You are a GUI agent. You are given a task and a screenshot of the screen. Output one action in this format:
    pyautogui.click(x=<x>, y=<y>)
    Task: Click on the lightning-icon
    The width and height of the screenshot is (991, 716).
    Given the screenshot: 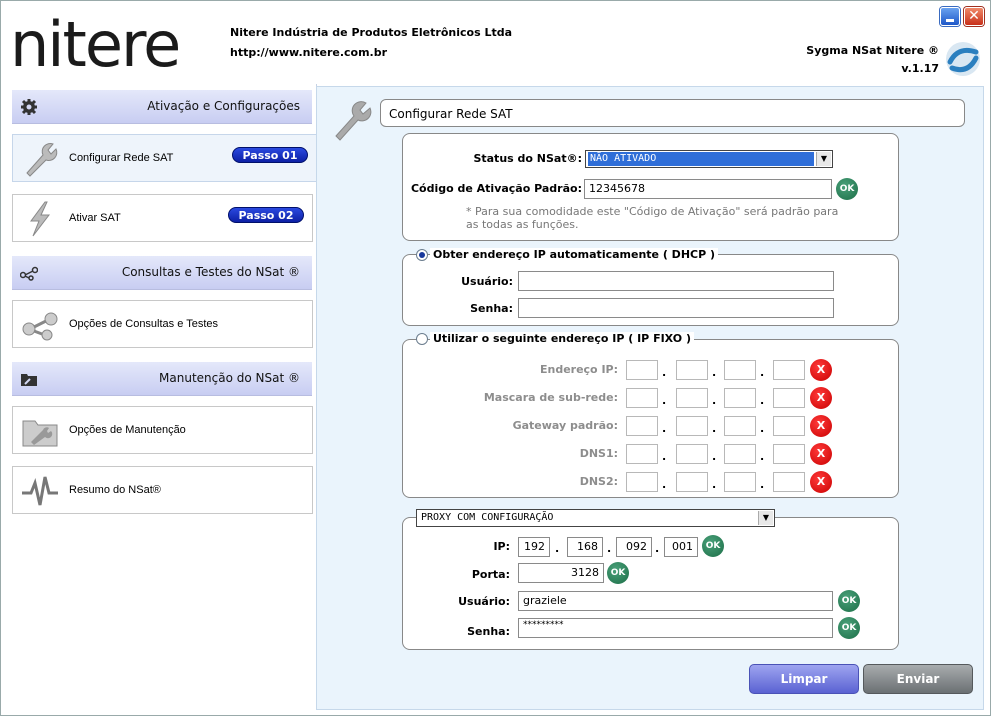 What is the action you would take?
    pyautogui.click(x=40, y=219)
    